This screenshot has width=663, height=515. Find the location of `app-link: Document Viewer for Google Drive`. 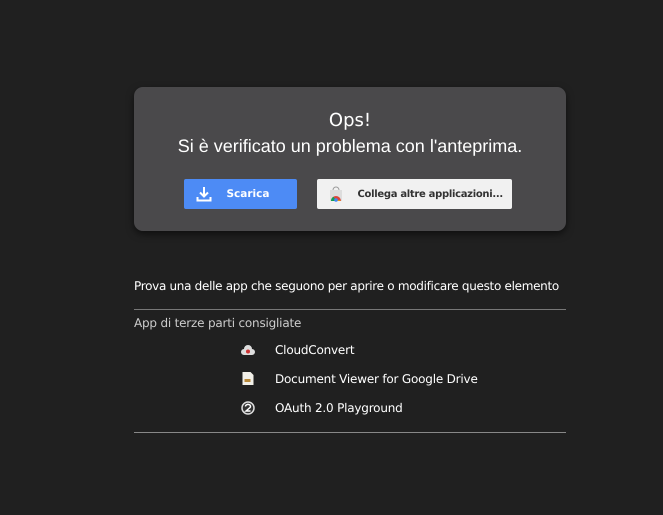

app-link: Document Viewer for Google Drive is located at coordinates (376, 379).